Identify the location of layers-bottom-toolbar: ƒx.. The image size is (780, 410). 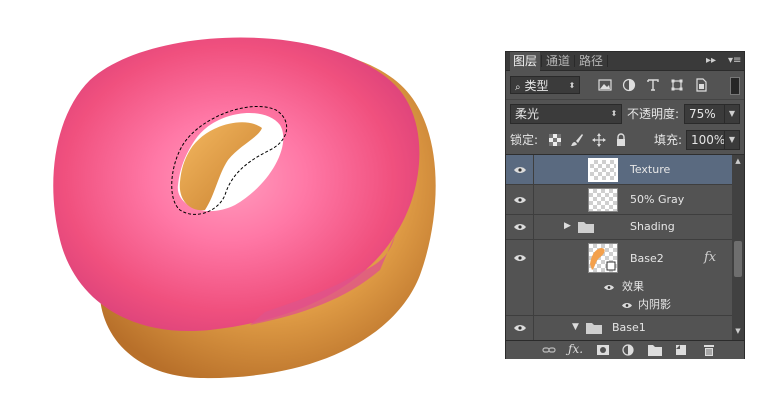
(625, 349).